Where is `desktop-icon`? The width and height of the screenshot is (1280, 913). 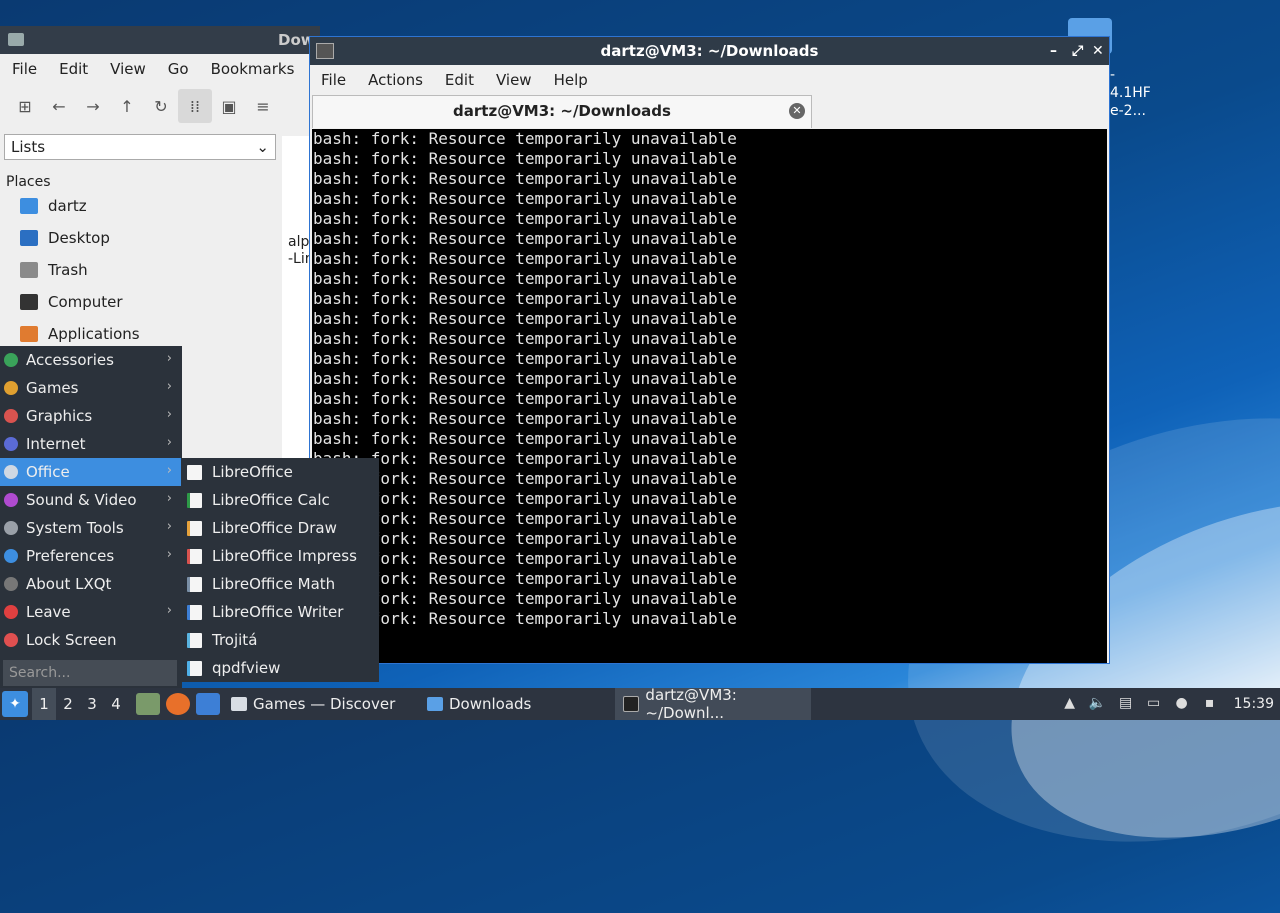 desktop-icon is located at coordinates (29, 238).